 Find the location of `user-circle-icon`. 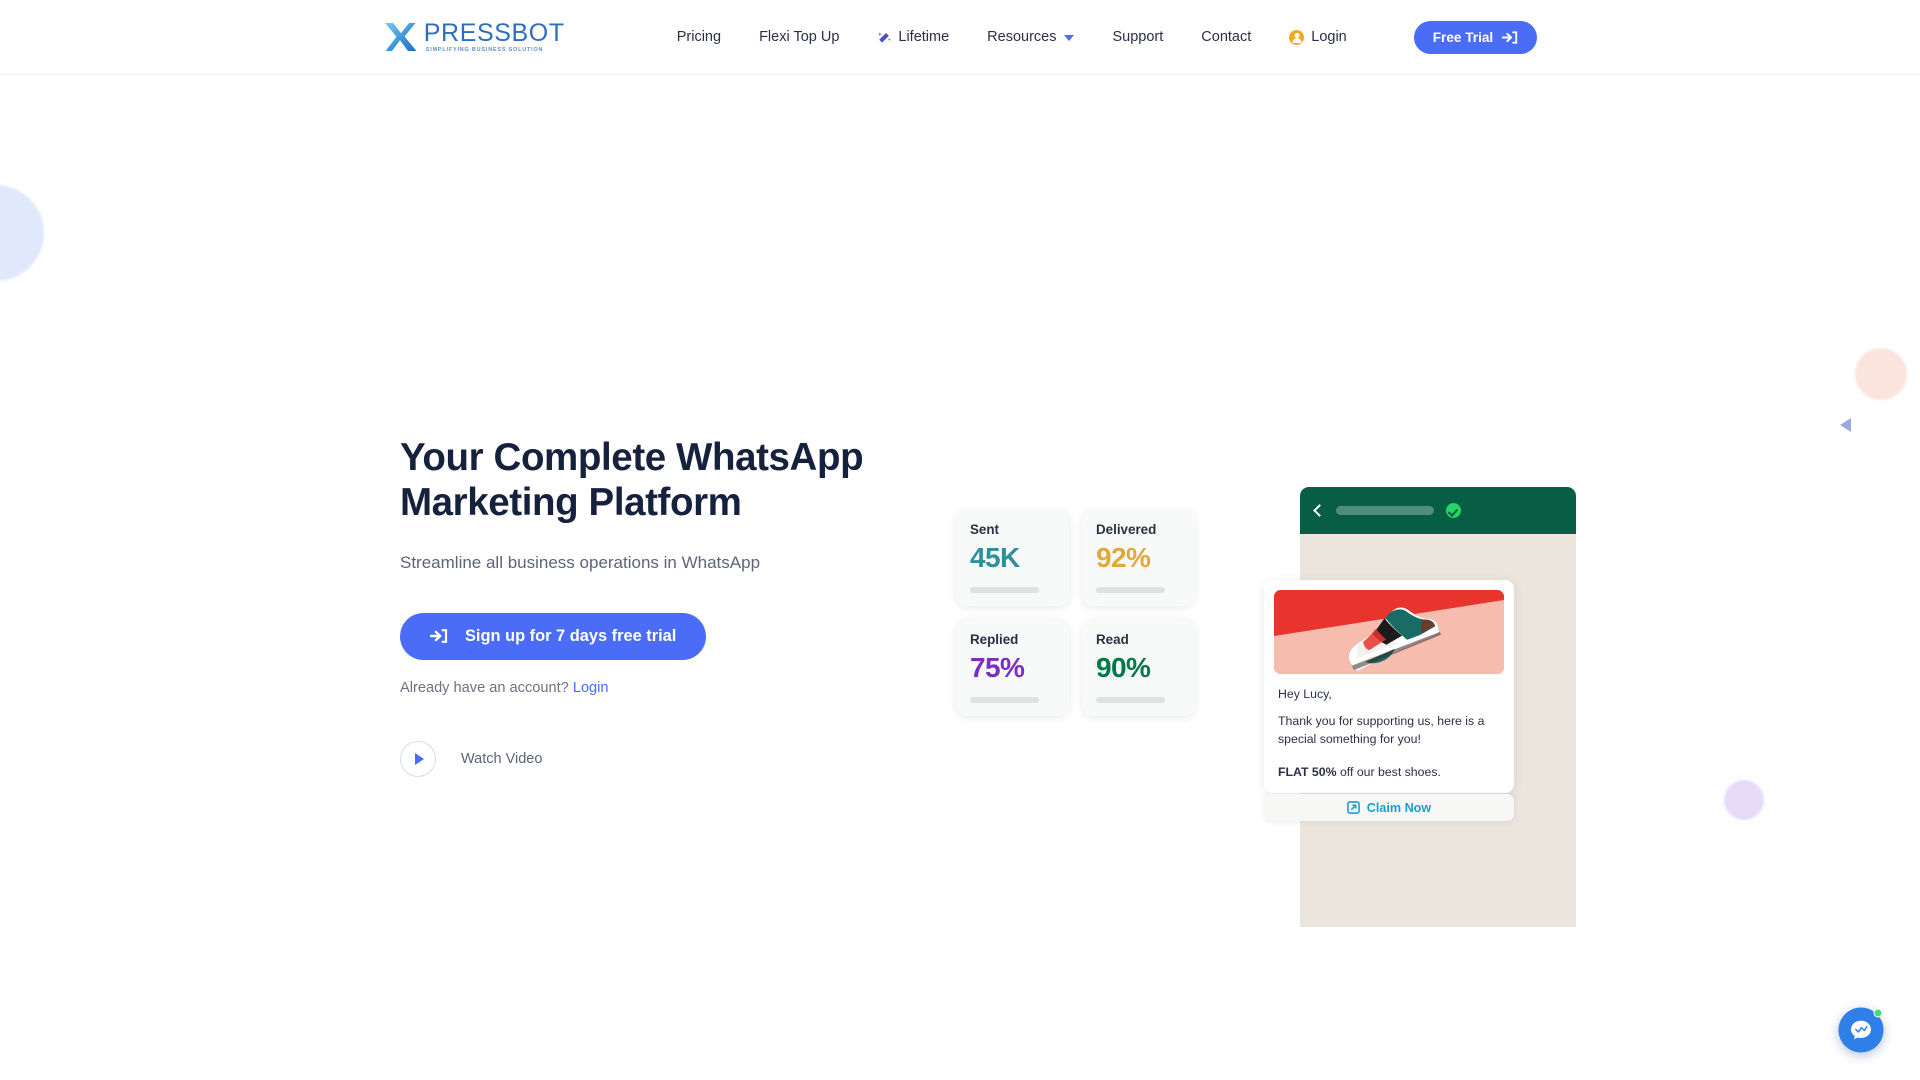

user-circle-icon is located at coordinates (1297, 37).